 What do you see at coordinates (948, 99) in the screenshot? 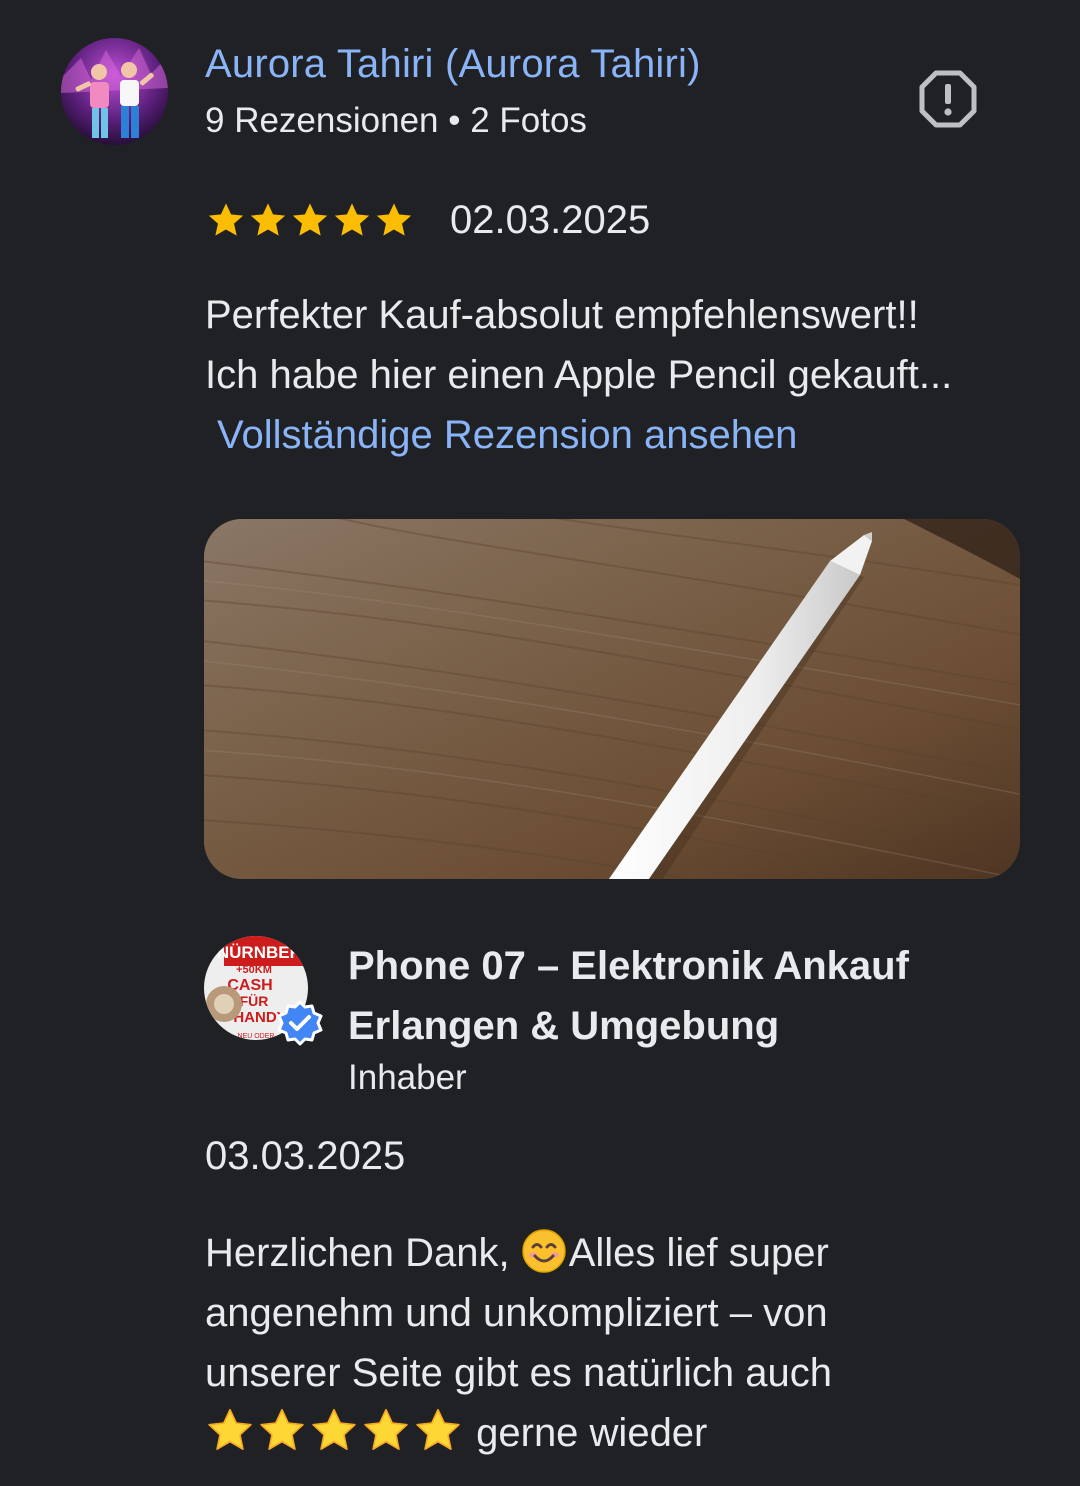
I see `report-flag-icon` at bounding box center [948, 99].